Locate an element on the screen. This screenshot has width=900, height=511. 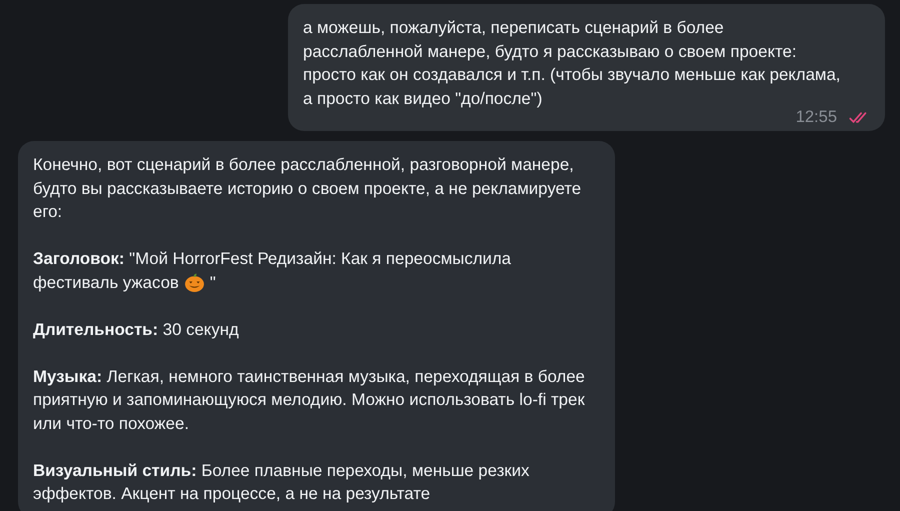
message-text: фестиваль ужасов is located at coordinates (106, 283).